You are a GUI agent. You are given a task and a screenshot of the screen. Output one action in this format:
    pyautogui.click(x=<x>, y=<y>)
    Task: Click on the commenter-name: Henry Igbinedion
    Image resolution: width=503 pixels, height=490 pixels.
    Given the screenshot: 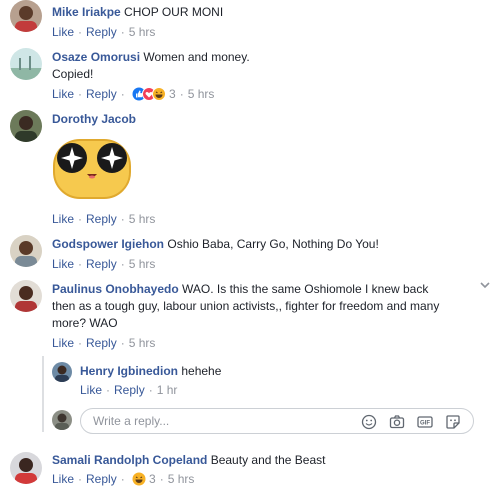 What is the action you would take?
    pyautogui.click(x=129, y=371)
    